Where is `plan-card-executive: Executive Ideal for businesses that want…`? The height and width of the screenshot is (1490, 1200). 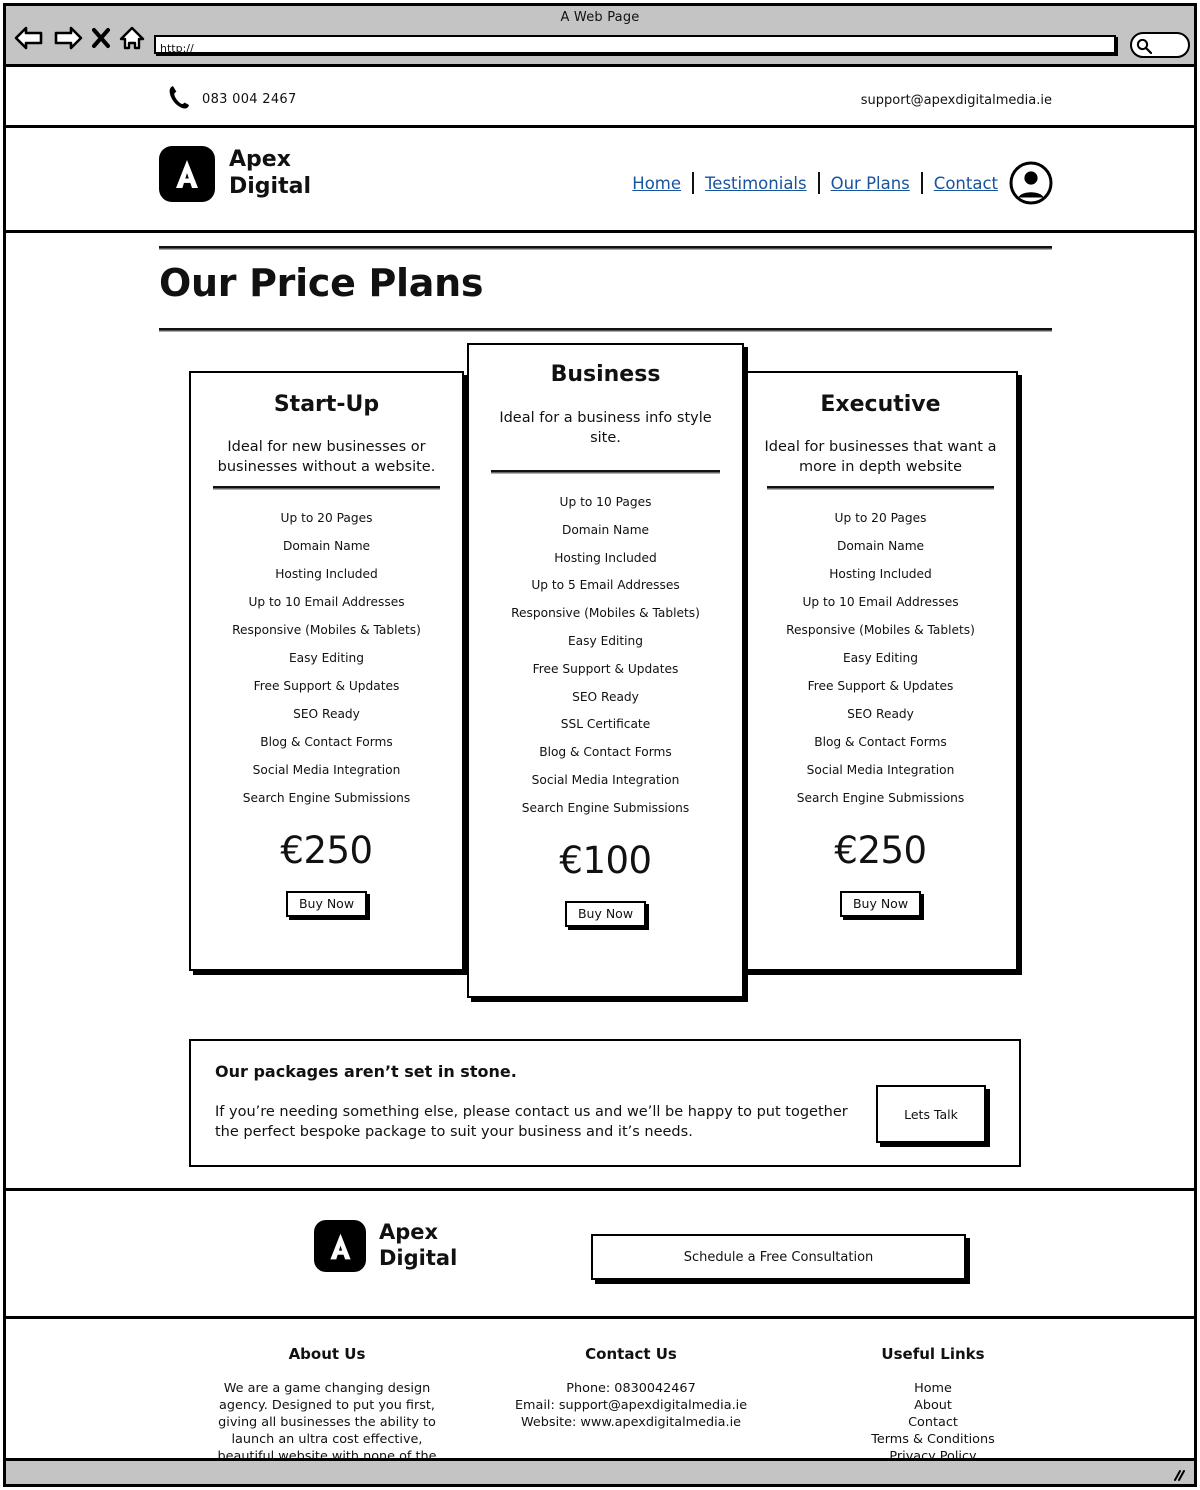 plan-card-executive: Executive Ideal for businesses that want… is located at coordinates (880, 671).